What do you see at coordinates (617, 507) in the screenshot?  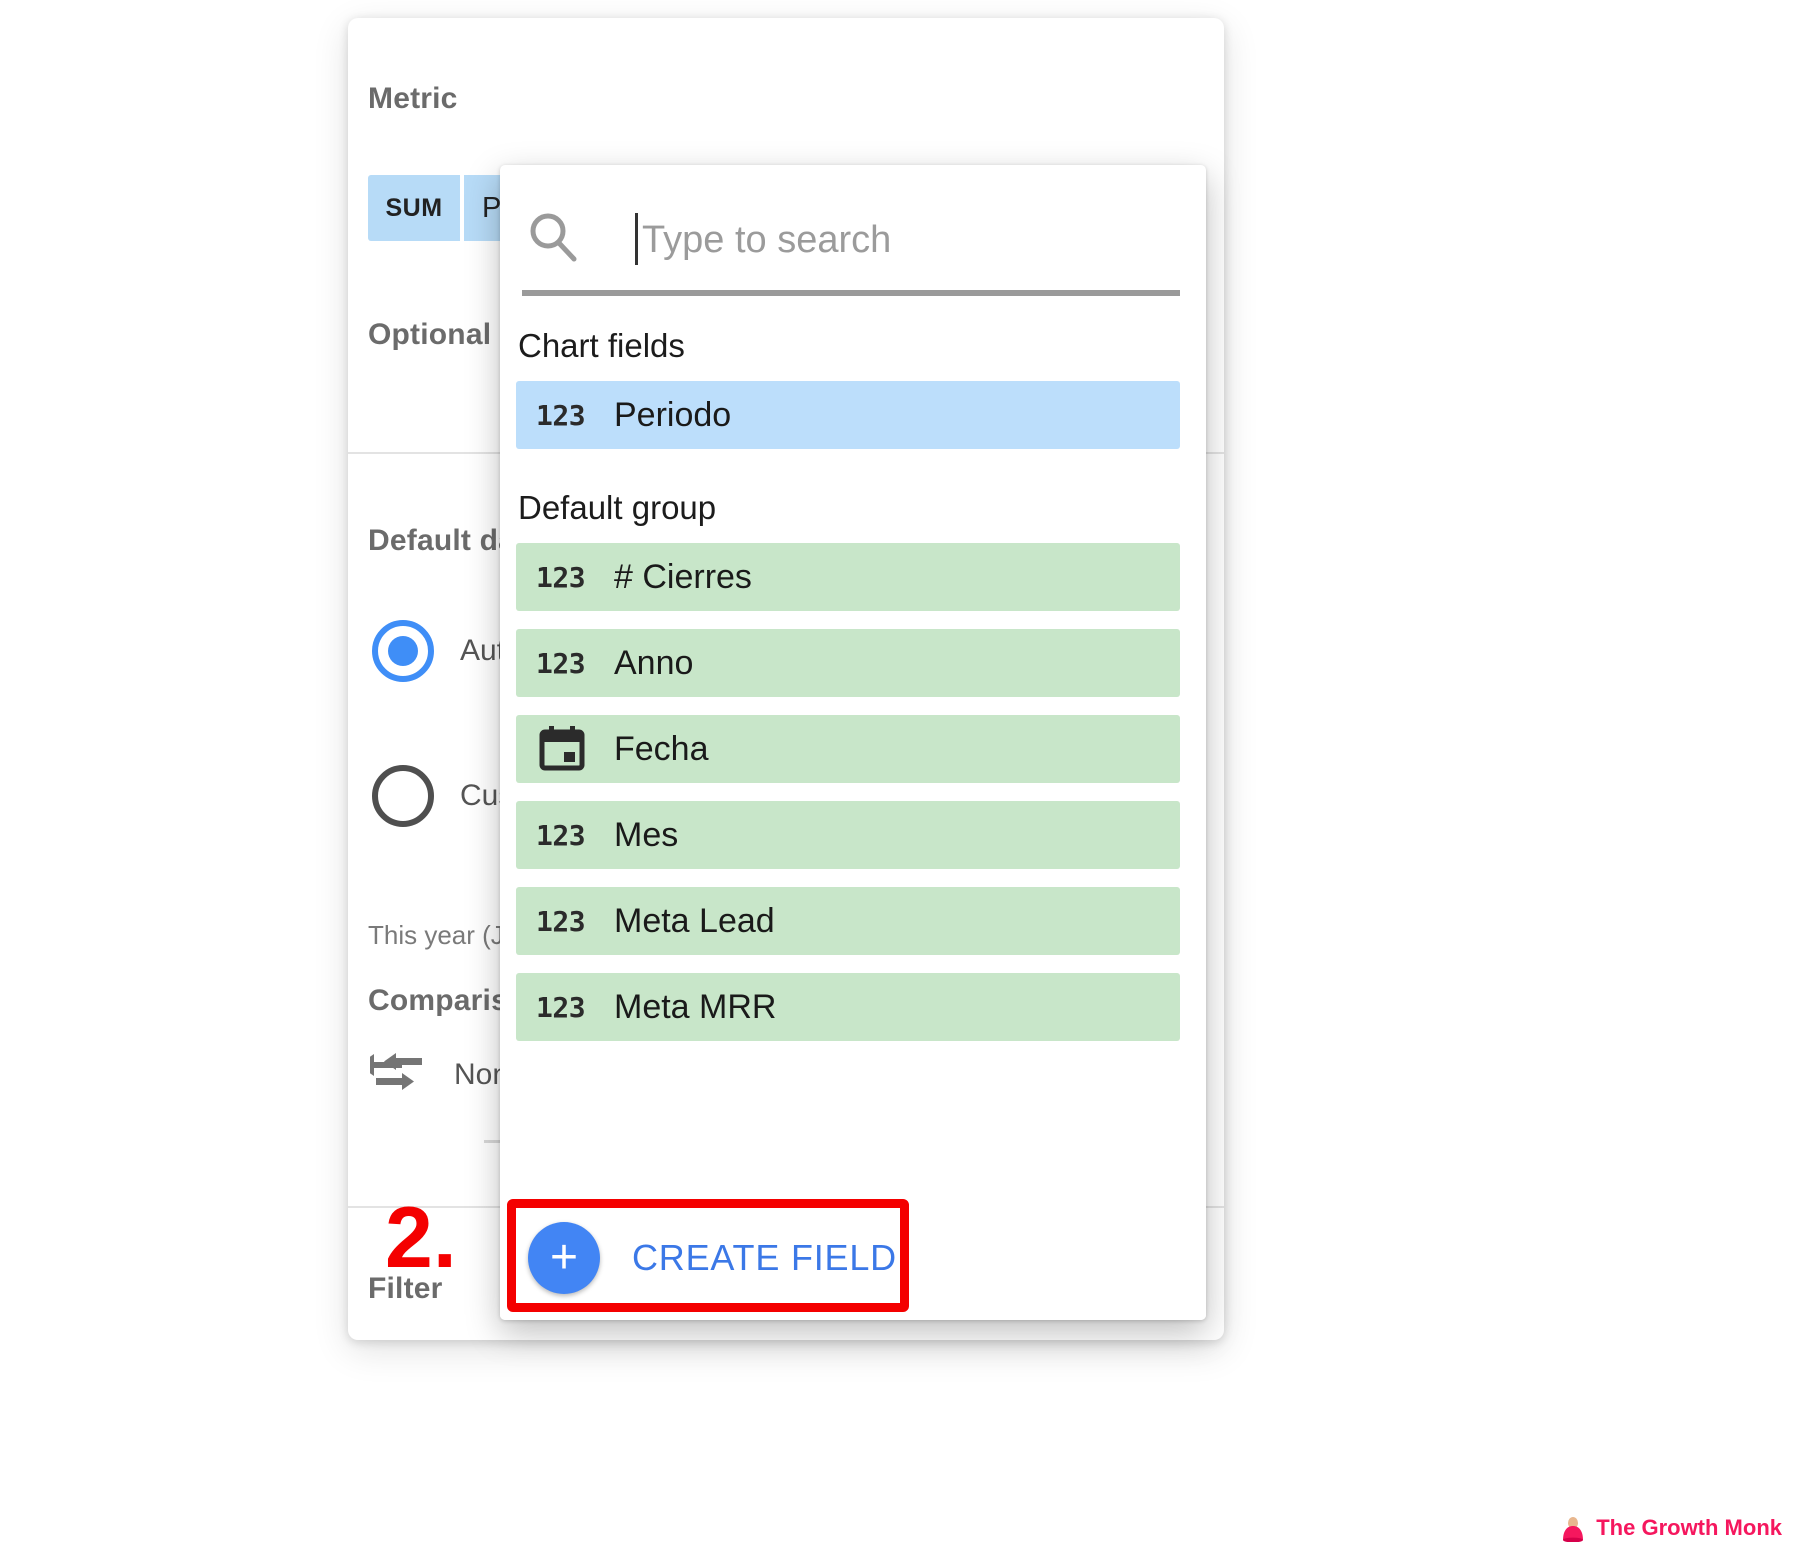 I see `group-title-default-group: Default group` at bounding box center [617, 507].